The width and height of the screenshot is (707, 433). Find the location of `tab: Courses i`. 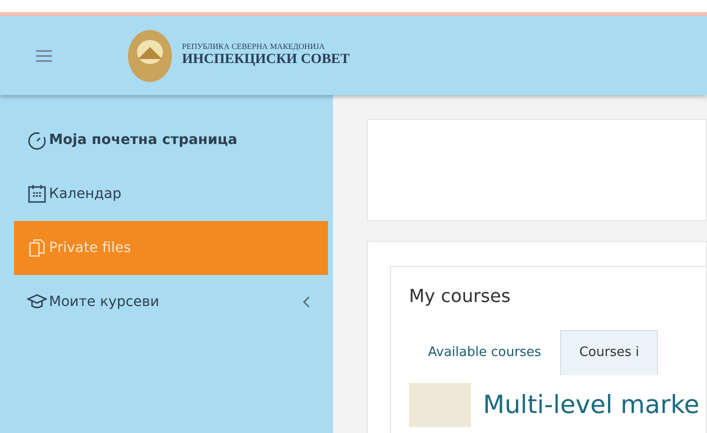

tab: Courses i is located at coordinates (609, 352).